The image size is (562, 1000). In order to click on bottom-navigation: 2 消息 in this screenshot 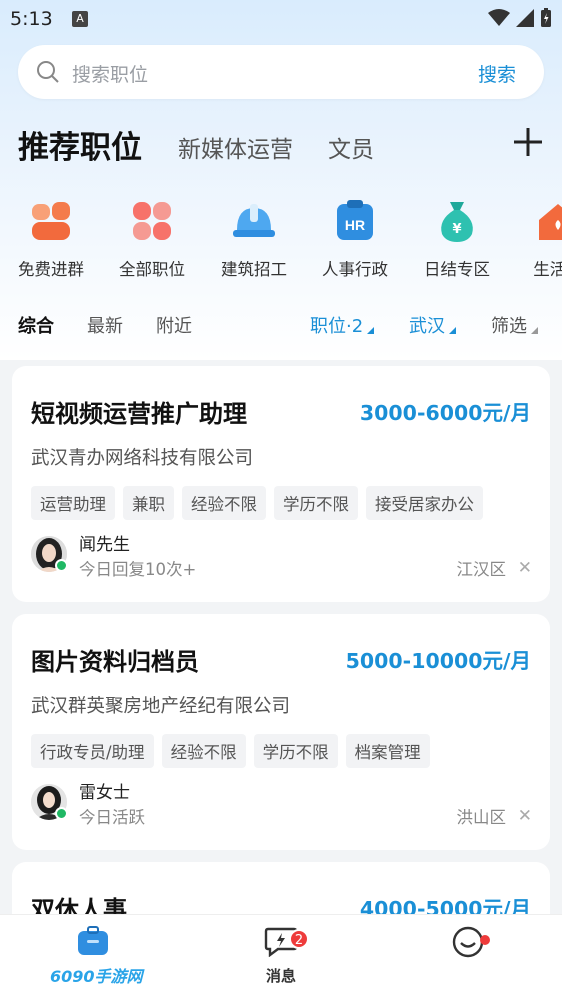, I will do `click(281, 957)`.